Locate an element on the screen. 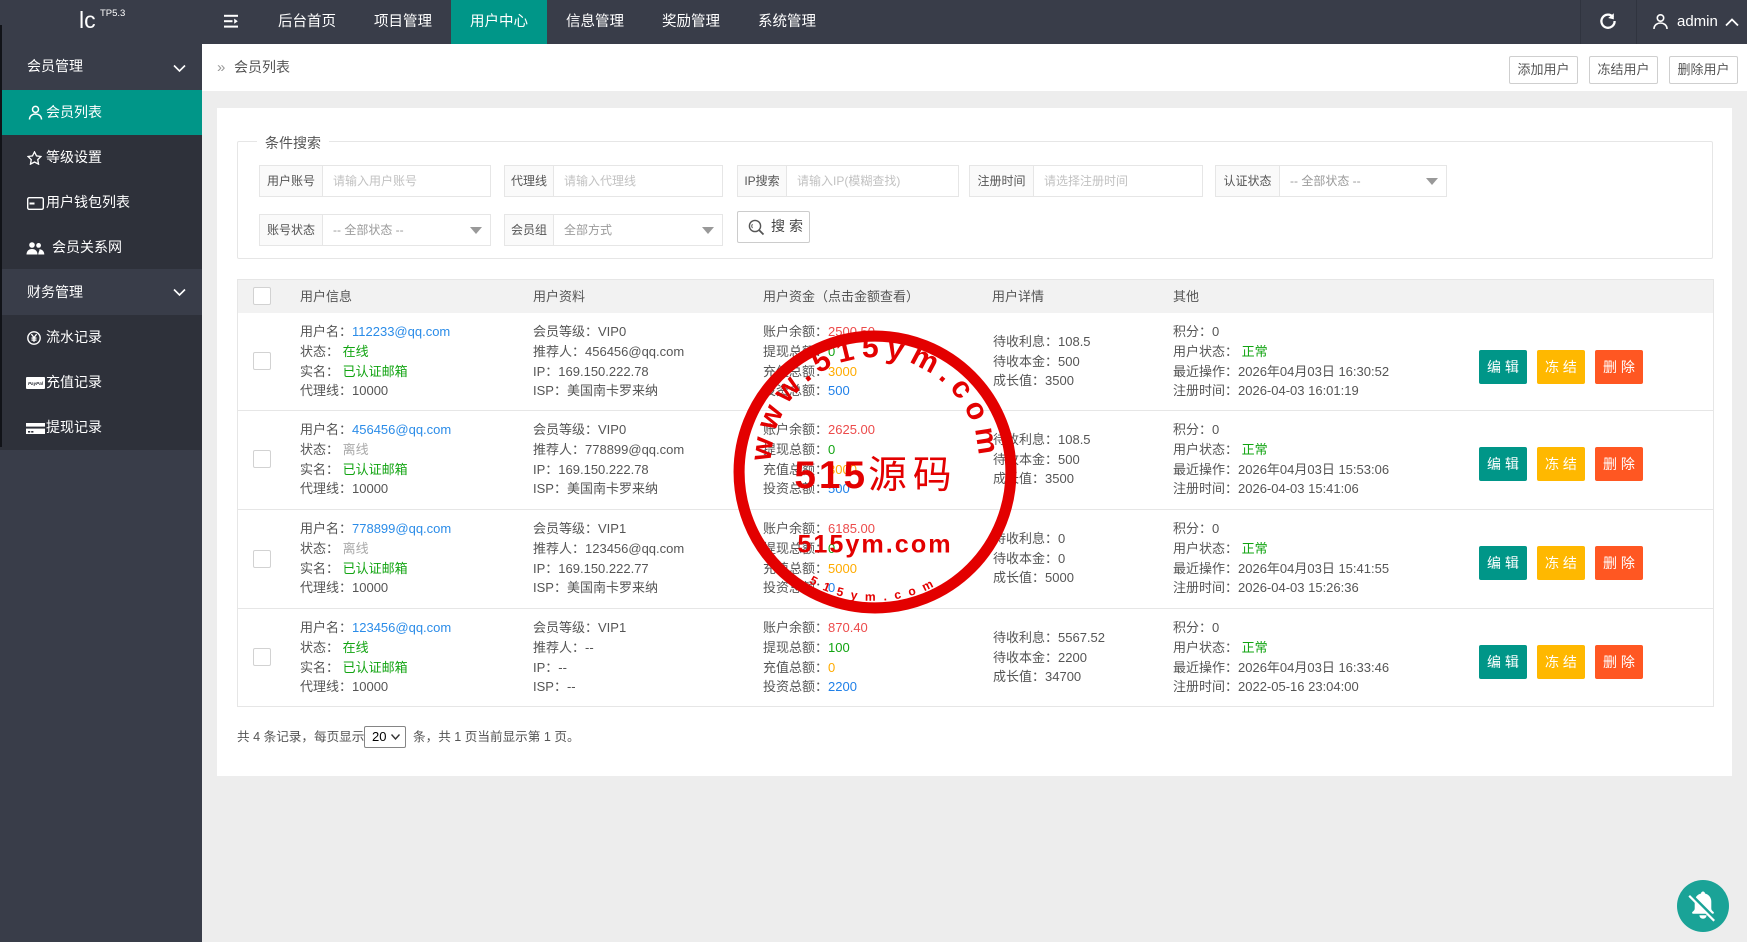 The height and width of the screenshot is (942, 1747). svg-text: www.515ym.com is located at coordinates (874, 397).